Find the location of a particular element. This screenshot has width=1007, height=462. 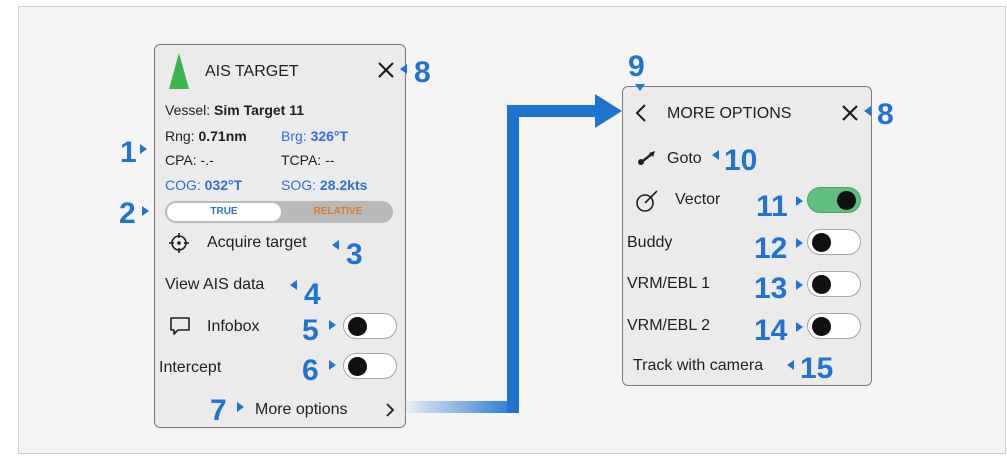

cpa-row: CPA: -.- is located at coordinates (189, 160).